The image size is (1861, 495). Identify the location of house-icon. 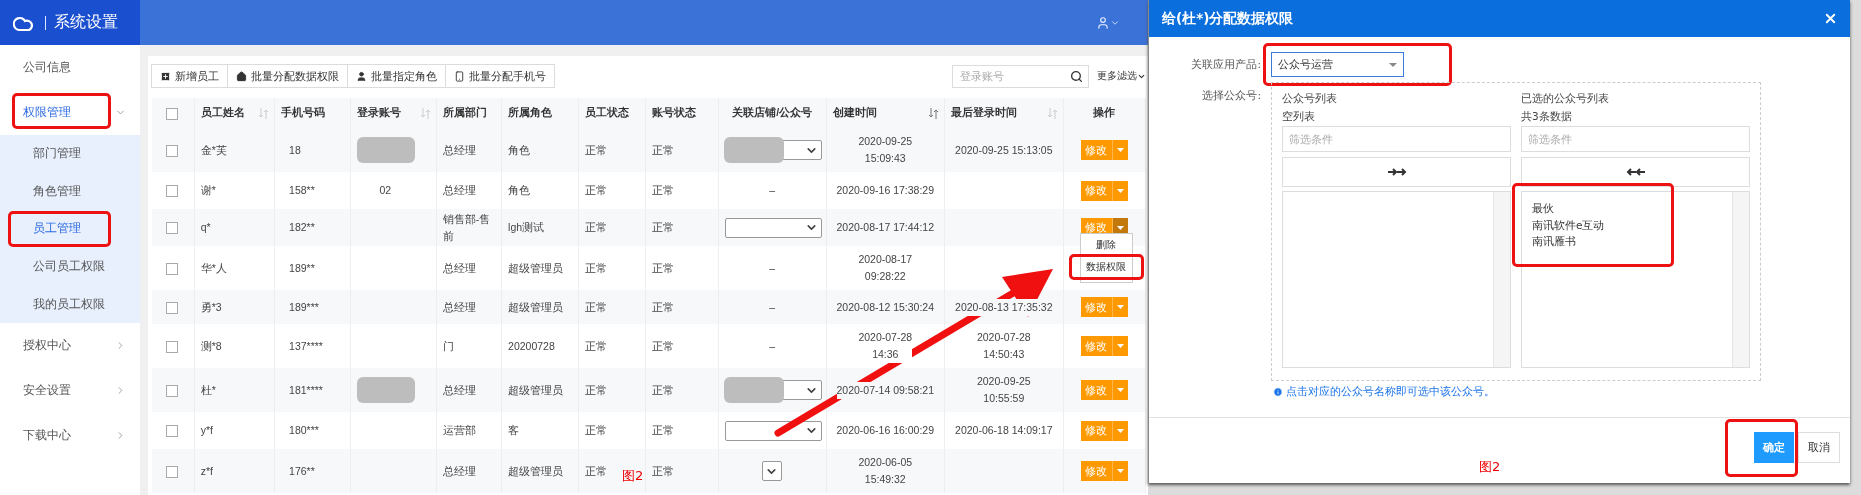
(241, 76).